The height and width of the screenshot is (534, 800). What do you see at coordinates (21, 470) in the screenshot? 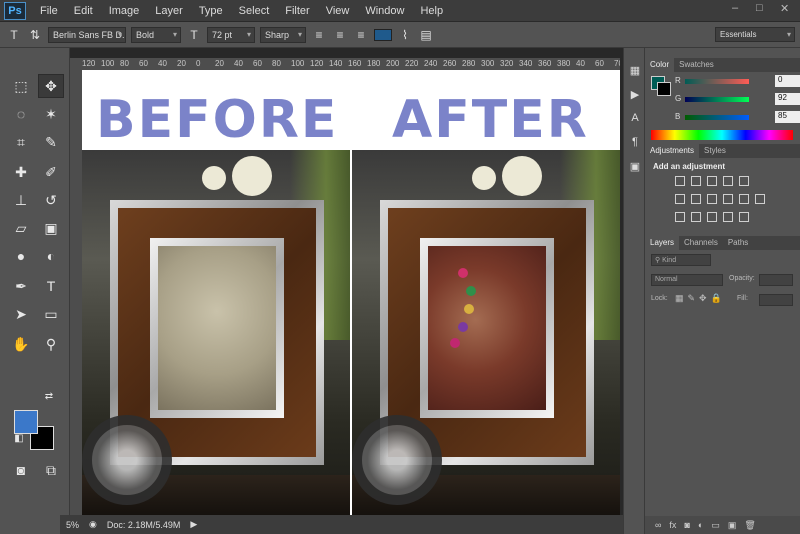
I see `quick-mask-icon: ◙` at bounding box center [21, 470].